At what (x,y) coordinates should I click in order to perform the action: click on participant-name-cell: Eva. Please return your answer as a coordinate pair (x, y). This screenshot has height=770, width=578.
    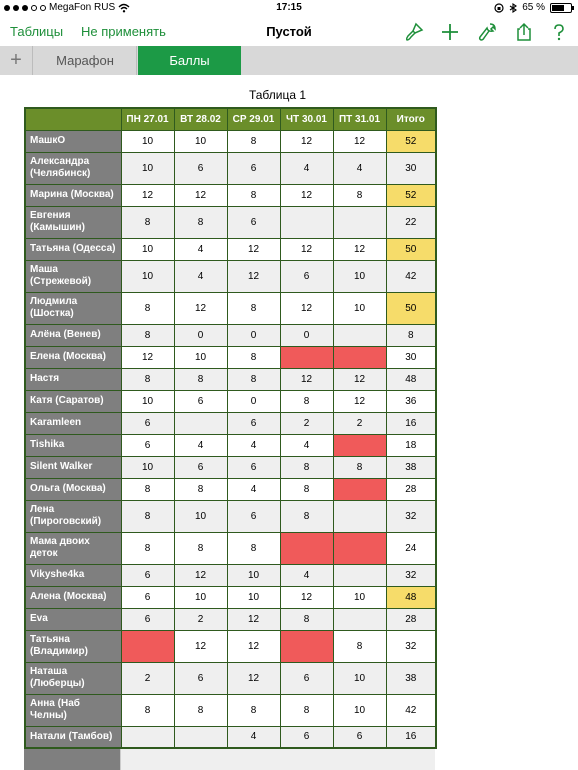
    Looking at the image, I should click on (73, 619).